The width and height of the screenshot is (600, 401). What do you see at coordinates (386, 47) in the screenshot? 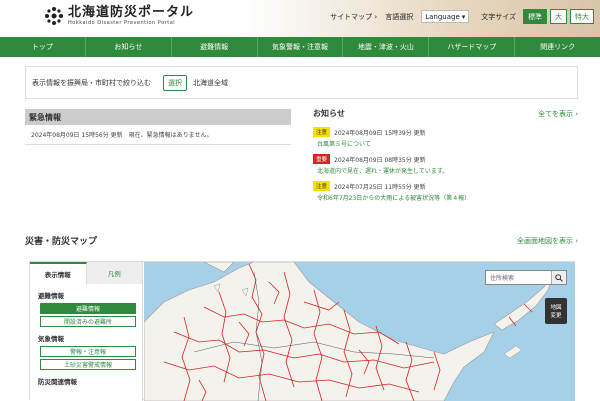
I see `nav-item-earthquake: 地震・津波・火山` at bounding box center [386, 47].